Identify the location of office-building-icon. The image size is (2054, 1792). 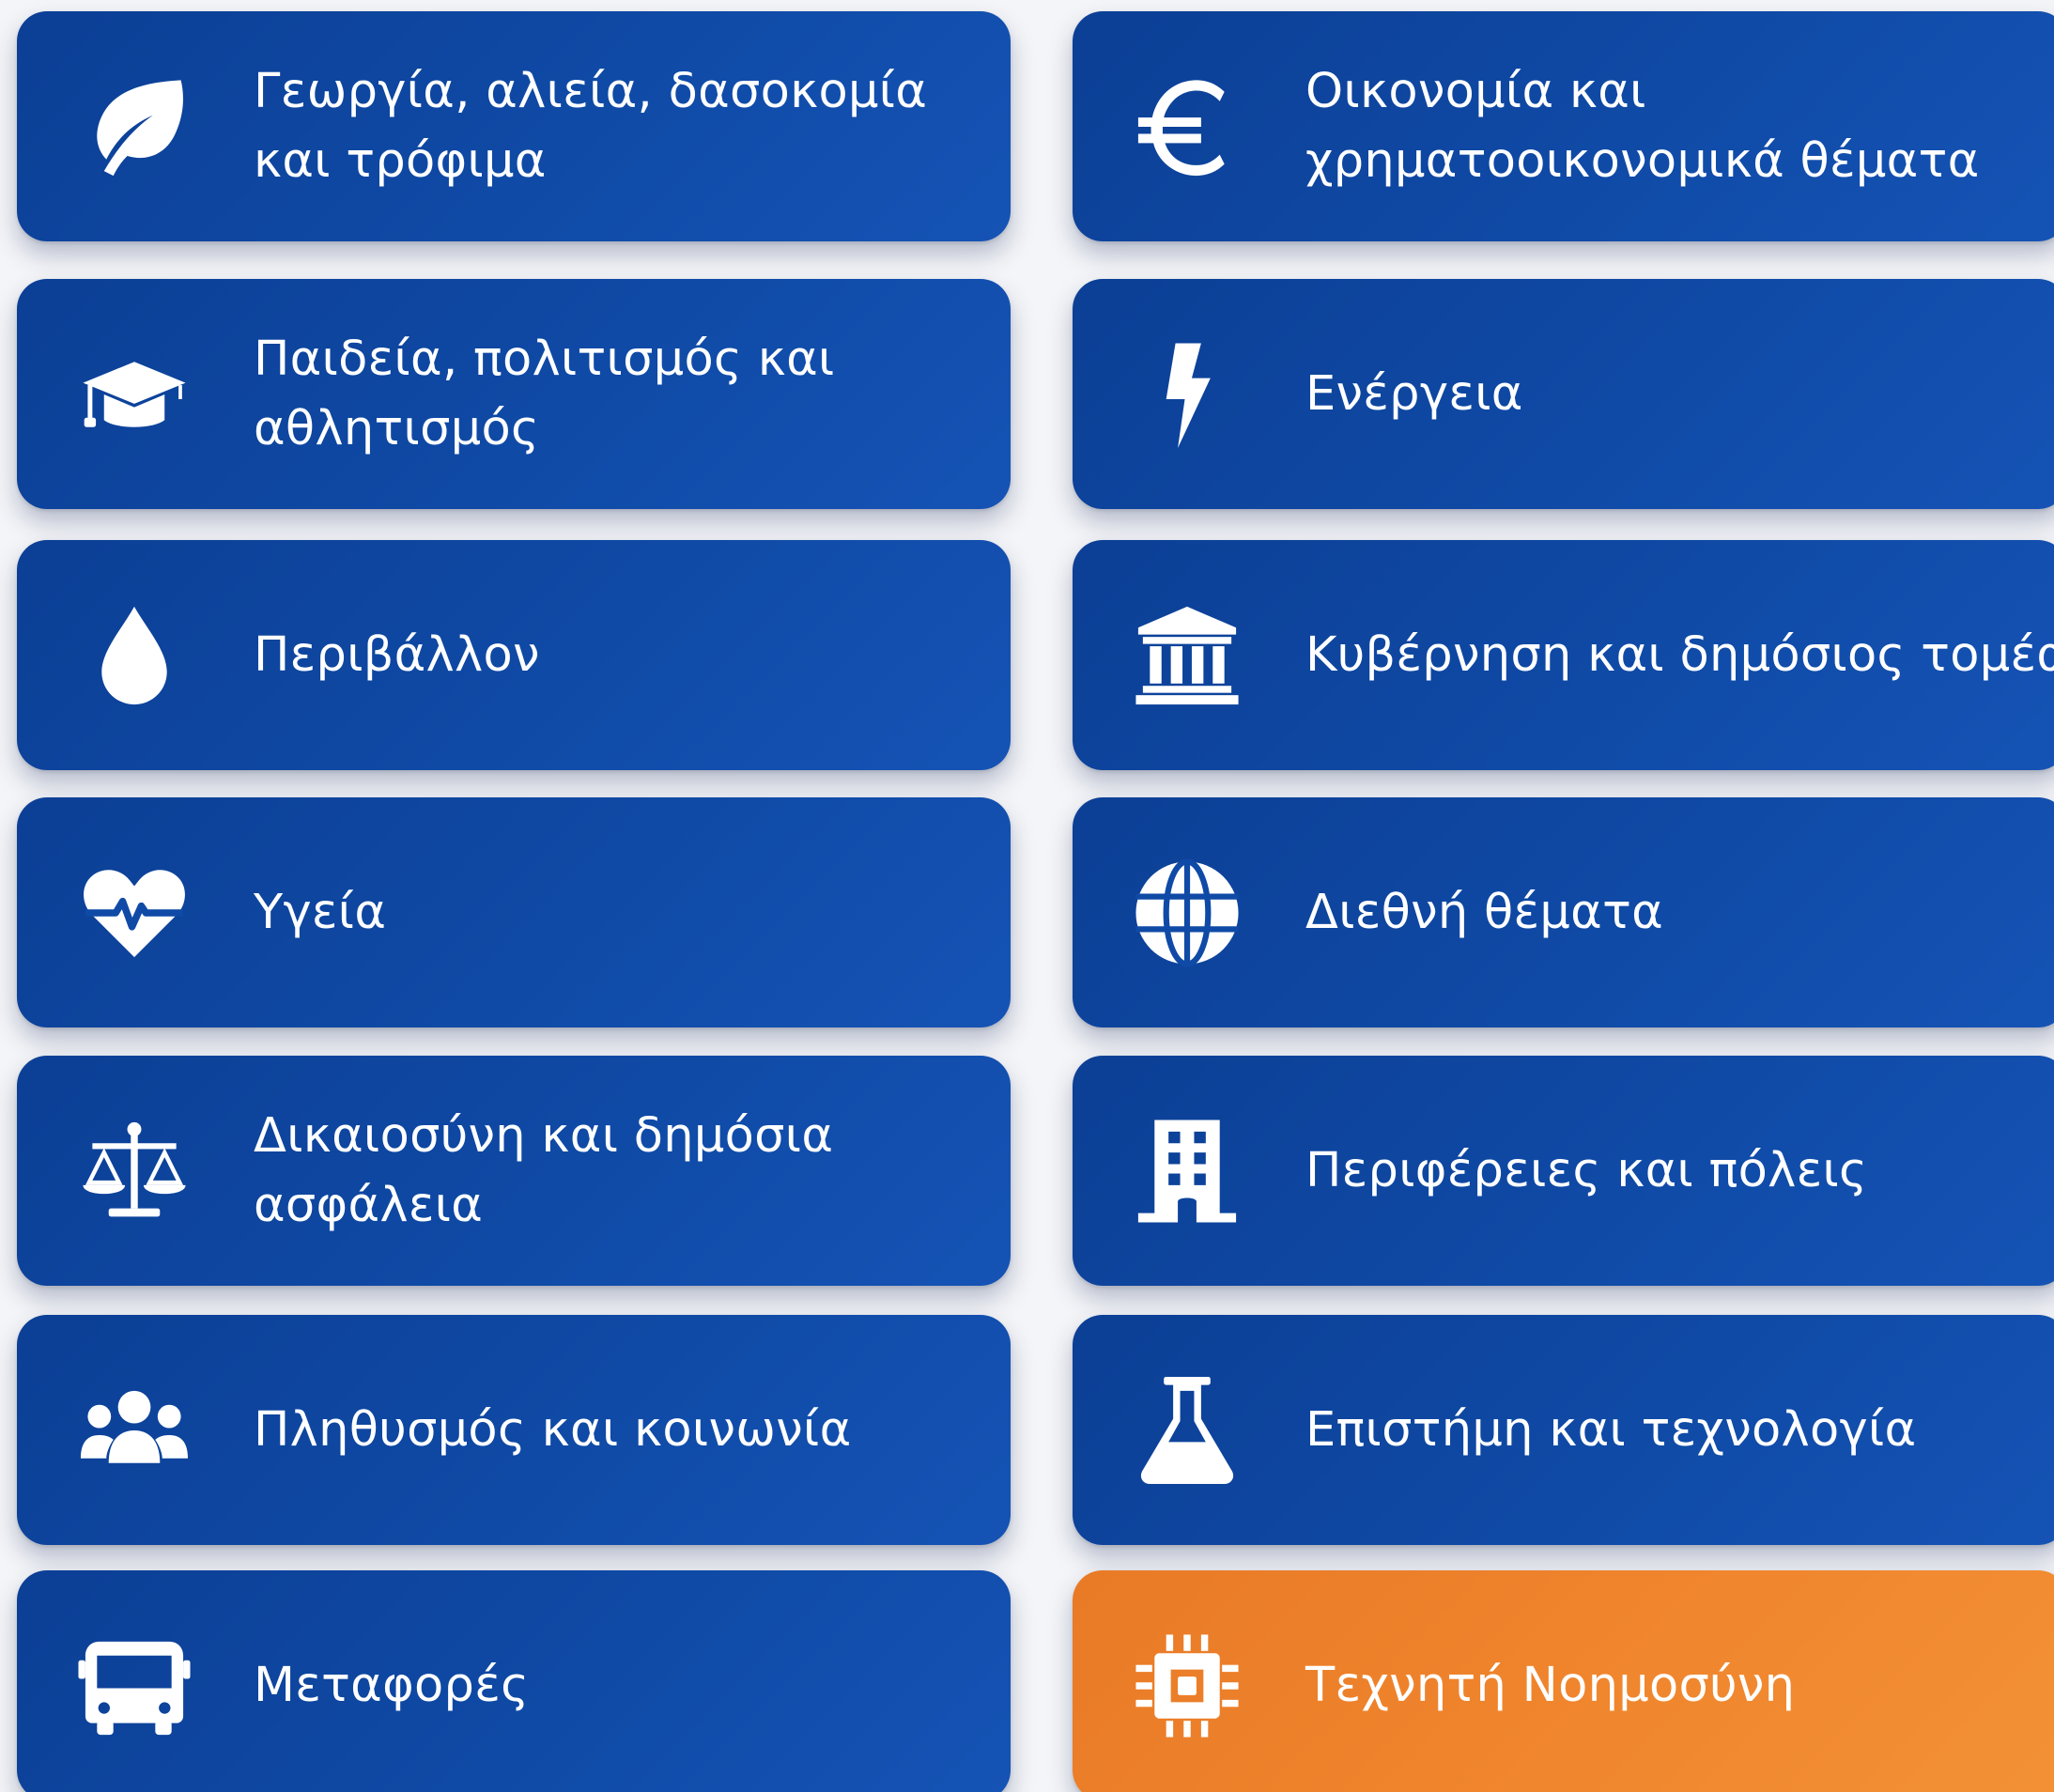
(1187, 1171).